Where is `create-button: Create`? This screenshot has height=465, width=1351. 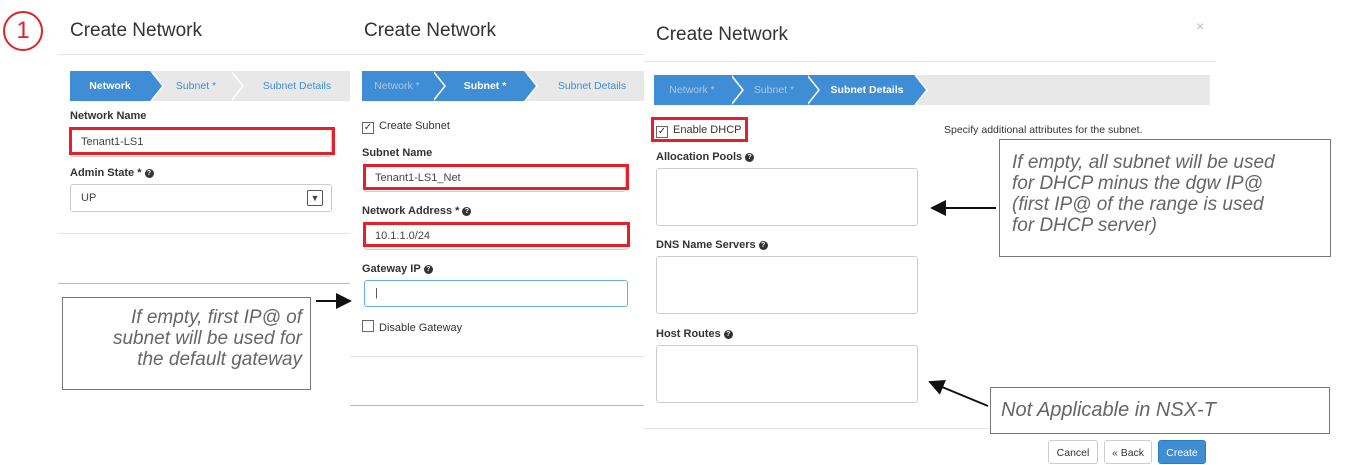
create-button: Create is located at coordinates (1182, 452).